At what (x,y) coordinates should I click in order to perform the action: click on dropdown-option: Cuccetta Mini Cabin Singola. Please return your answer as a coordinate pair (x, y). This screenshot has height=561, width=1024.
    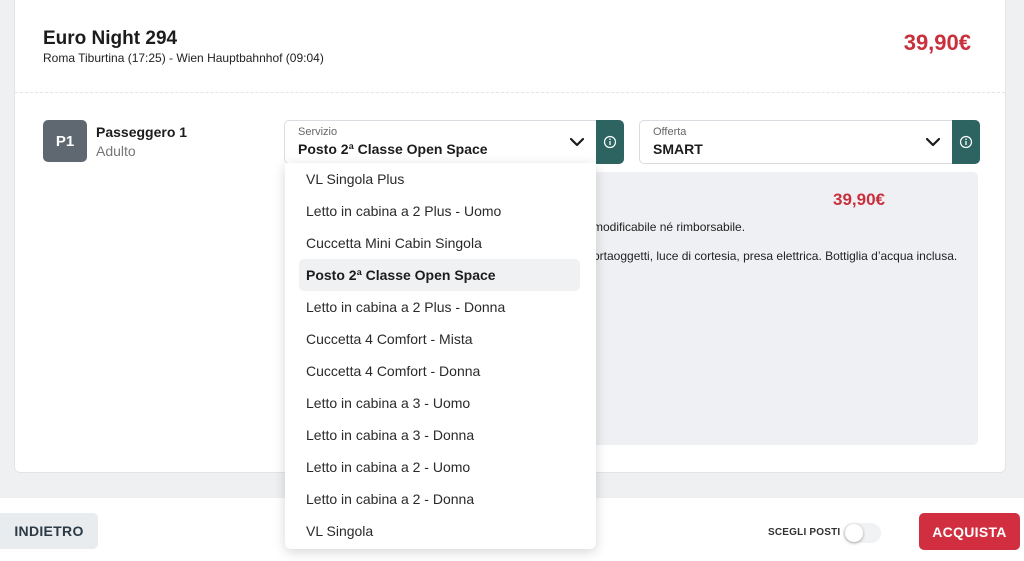
    Looking at the image, I should click on (439, 243).